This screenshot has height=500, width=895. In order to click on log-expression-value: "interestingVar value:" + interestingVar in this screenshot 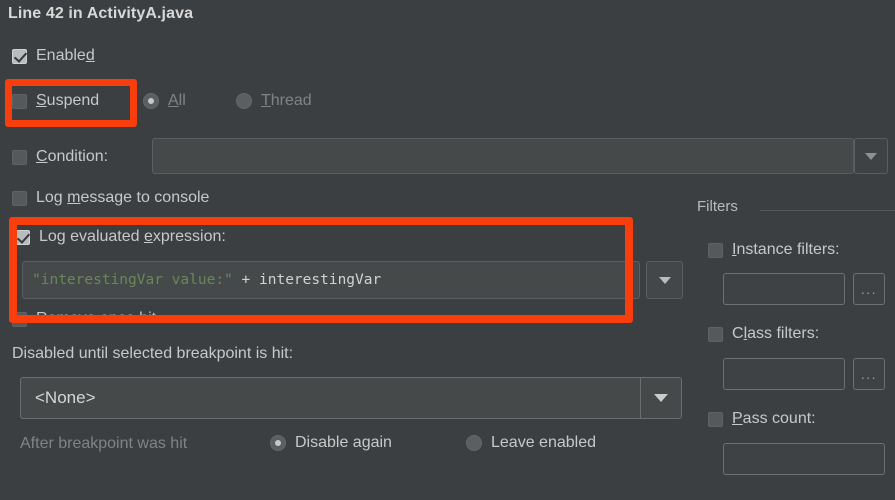, I will do `click(207, 280)`.